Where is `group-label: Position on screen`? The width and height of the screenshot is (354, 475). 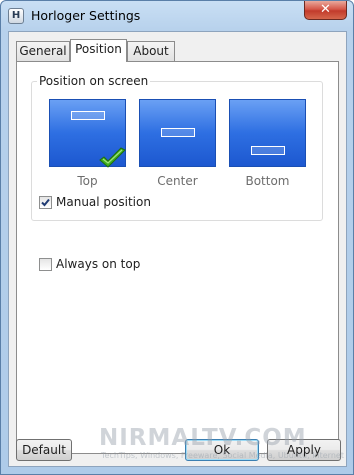 group-label: Position on screen is located at coordinates (94, 81).